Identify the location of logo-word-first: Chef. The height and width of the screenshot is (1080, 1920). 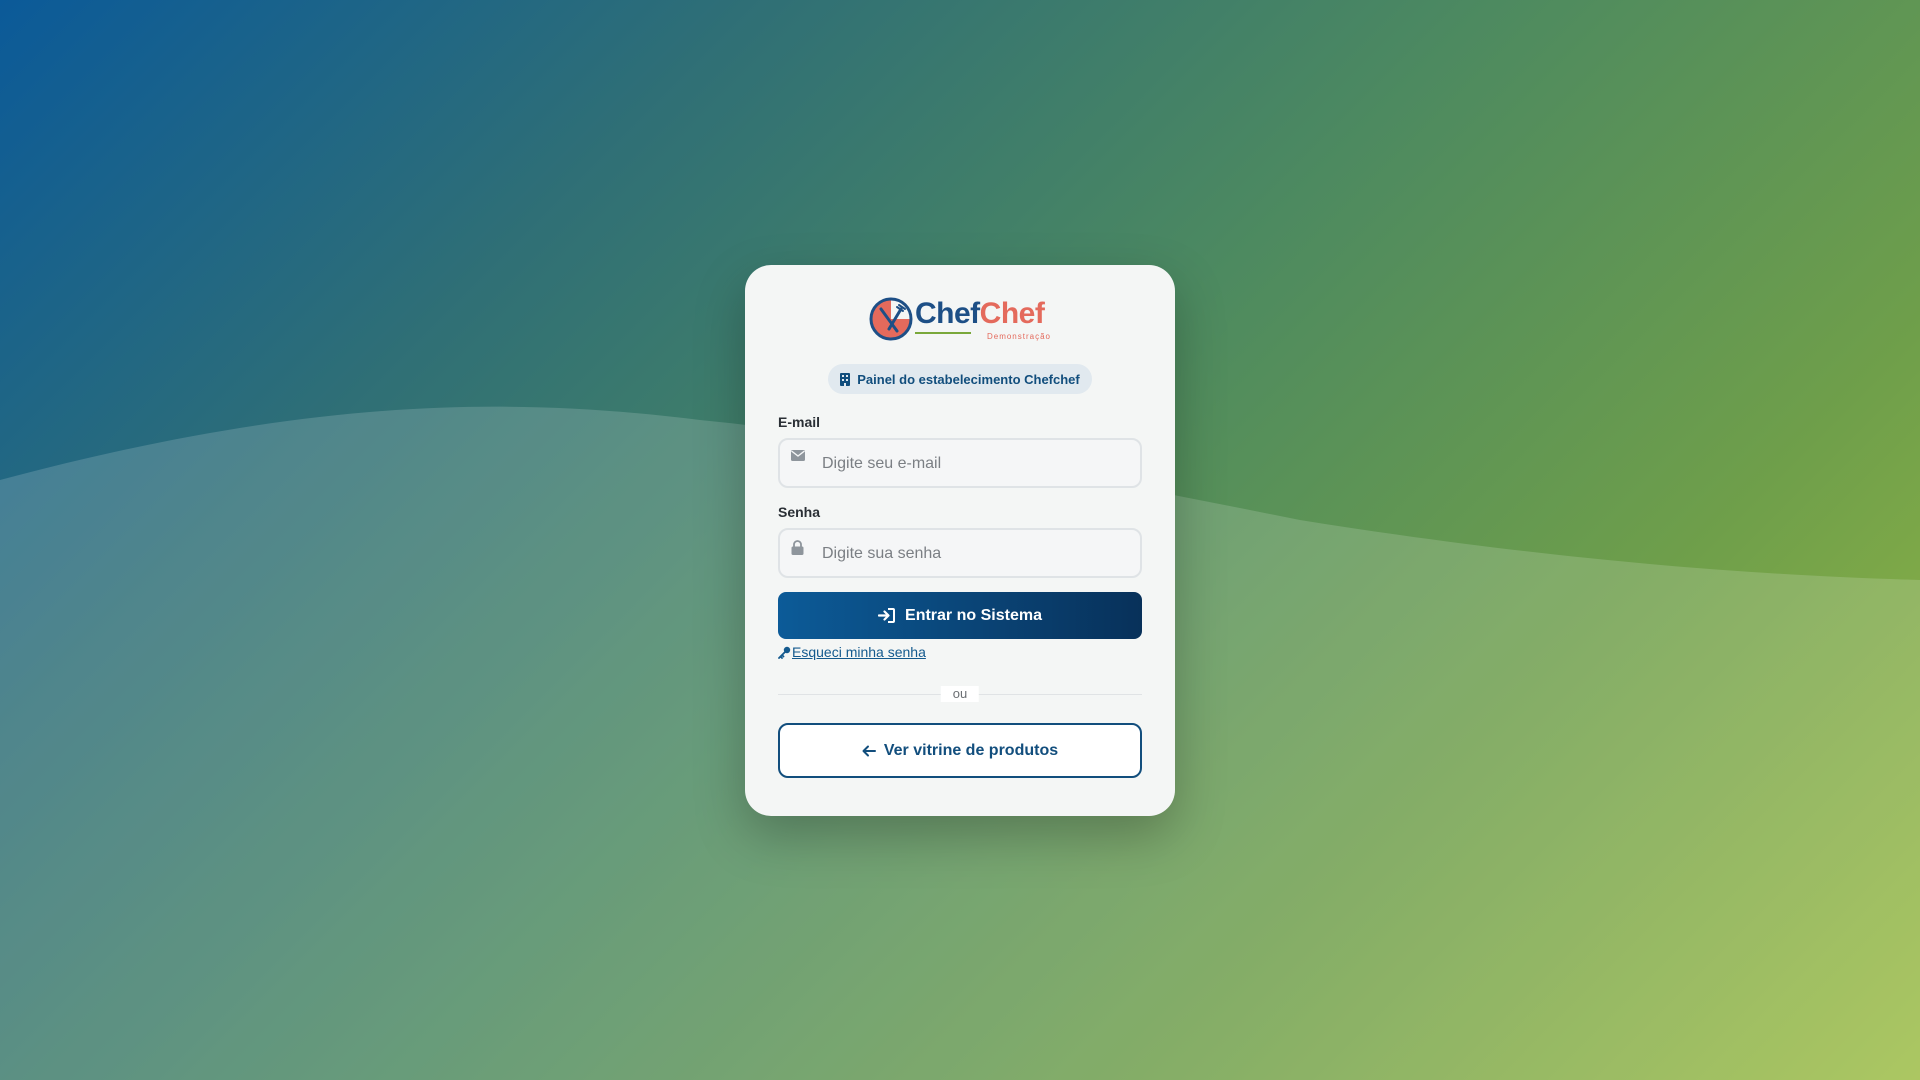
(947, 313).